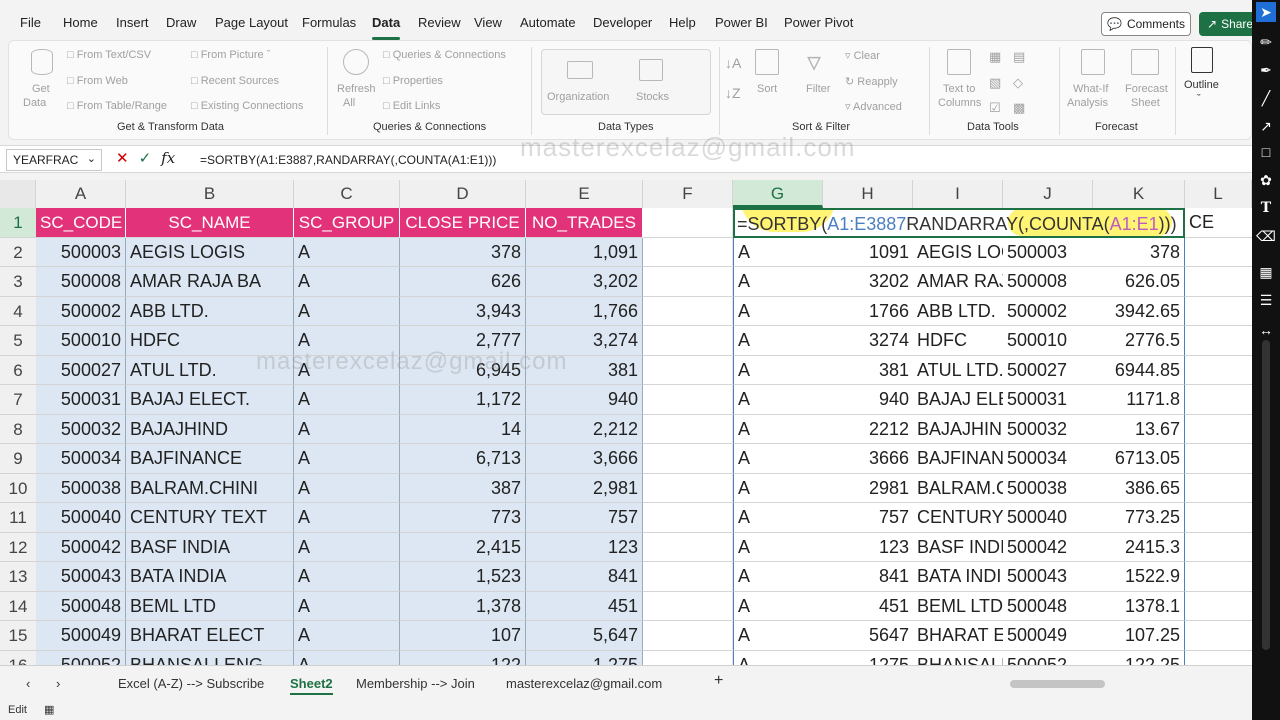 The image size is (1280, 720). I want to click on row-header: 14, so click(18, 606).